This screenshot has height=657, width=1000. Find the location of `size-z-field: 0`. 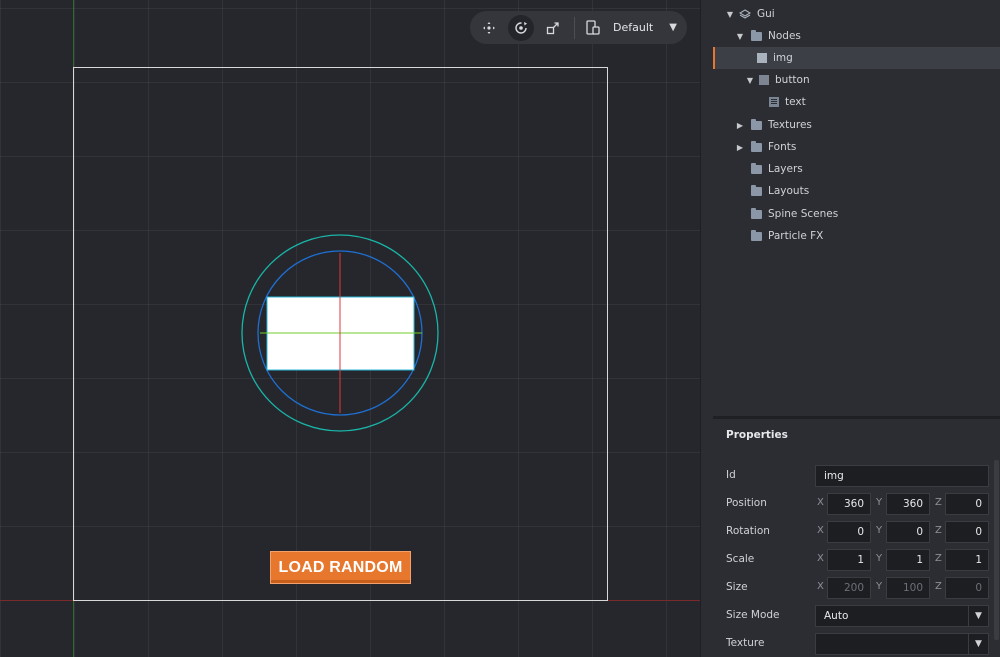

size-z-field: 0 is located at coordinates (967, 588).